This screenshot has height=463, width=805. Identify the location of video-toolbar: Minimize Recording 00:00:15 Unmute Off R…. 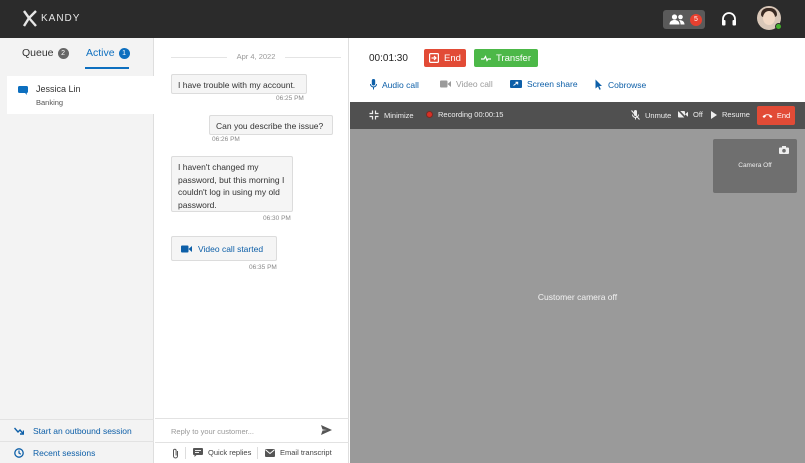
(577, 115).